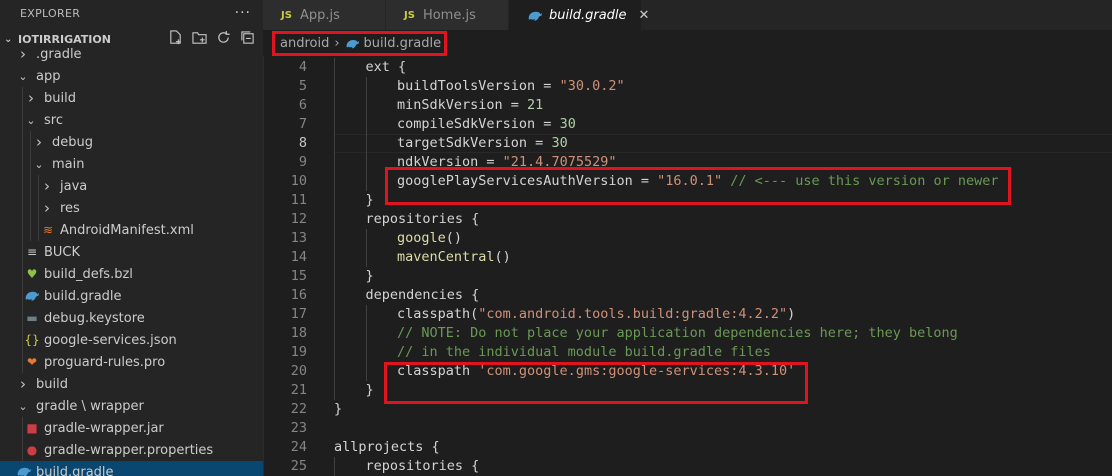 The width and height of the screenshot is (1112, 476). What do you see at coordinates (324, 15) in the screenshot?
I see `tab-app-js: JS App.js` at bounding box center [324, 15].